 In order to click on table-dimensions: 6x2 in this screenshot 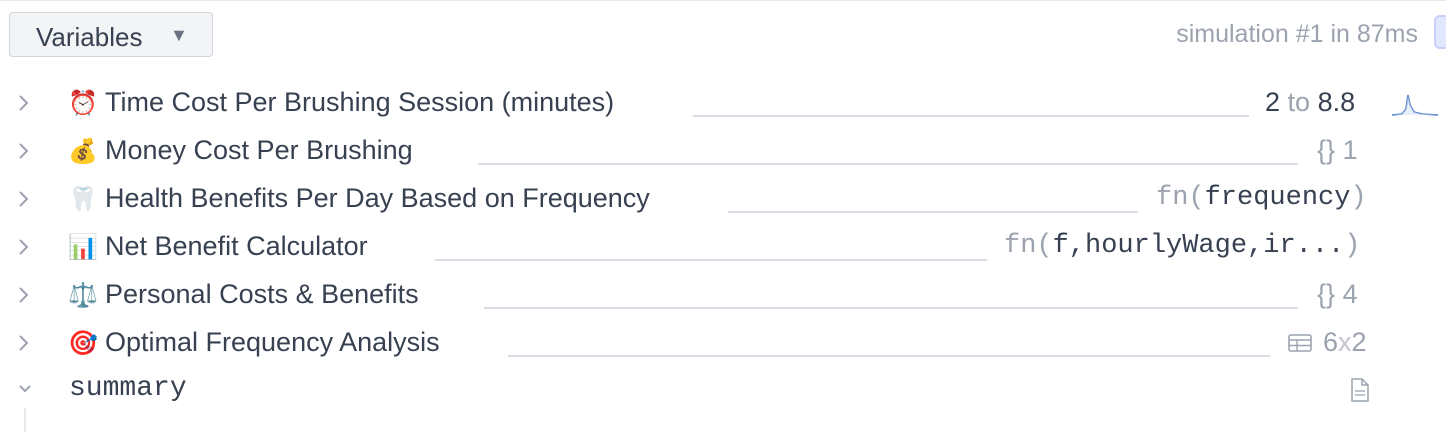, I will do `click(1345, 342)`.